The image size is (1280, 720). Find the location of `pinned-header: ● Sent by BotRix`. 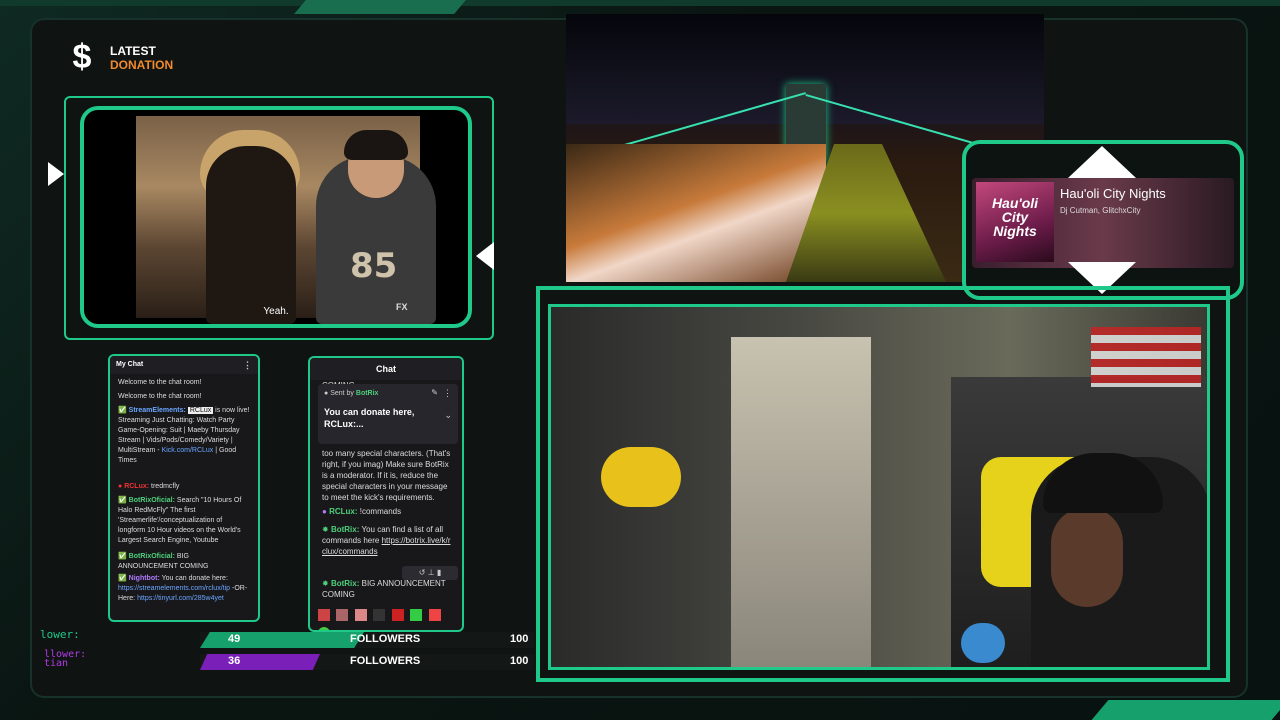

pinned-header: ● Sent by BotRix is located at coordinates (351, 393).